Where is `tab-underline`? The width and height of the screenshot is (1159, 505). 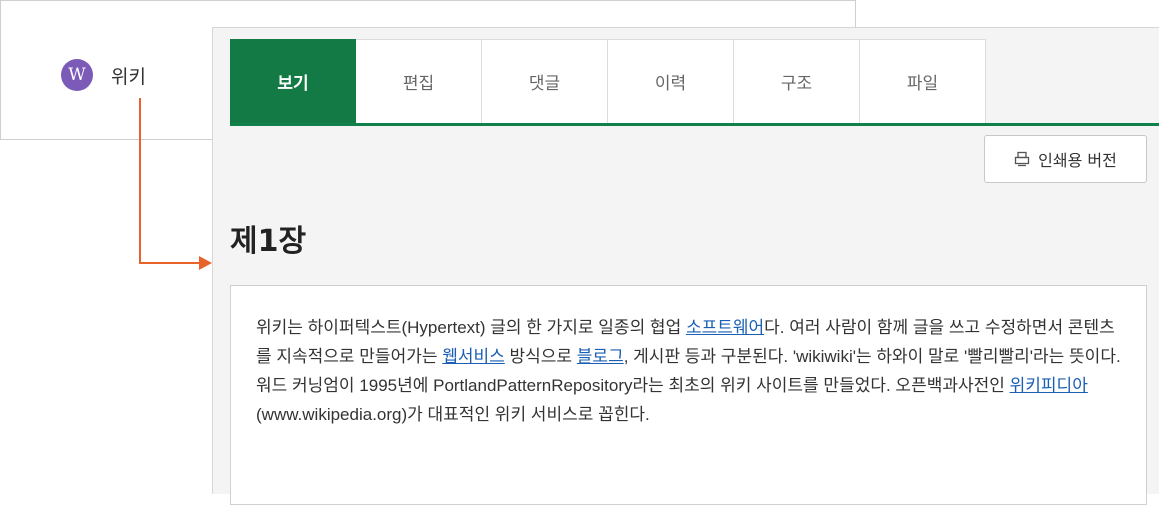 tab-underline is located at coordinates (694, 124).